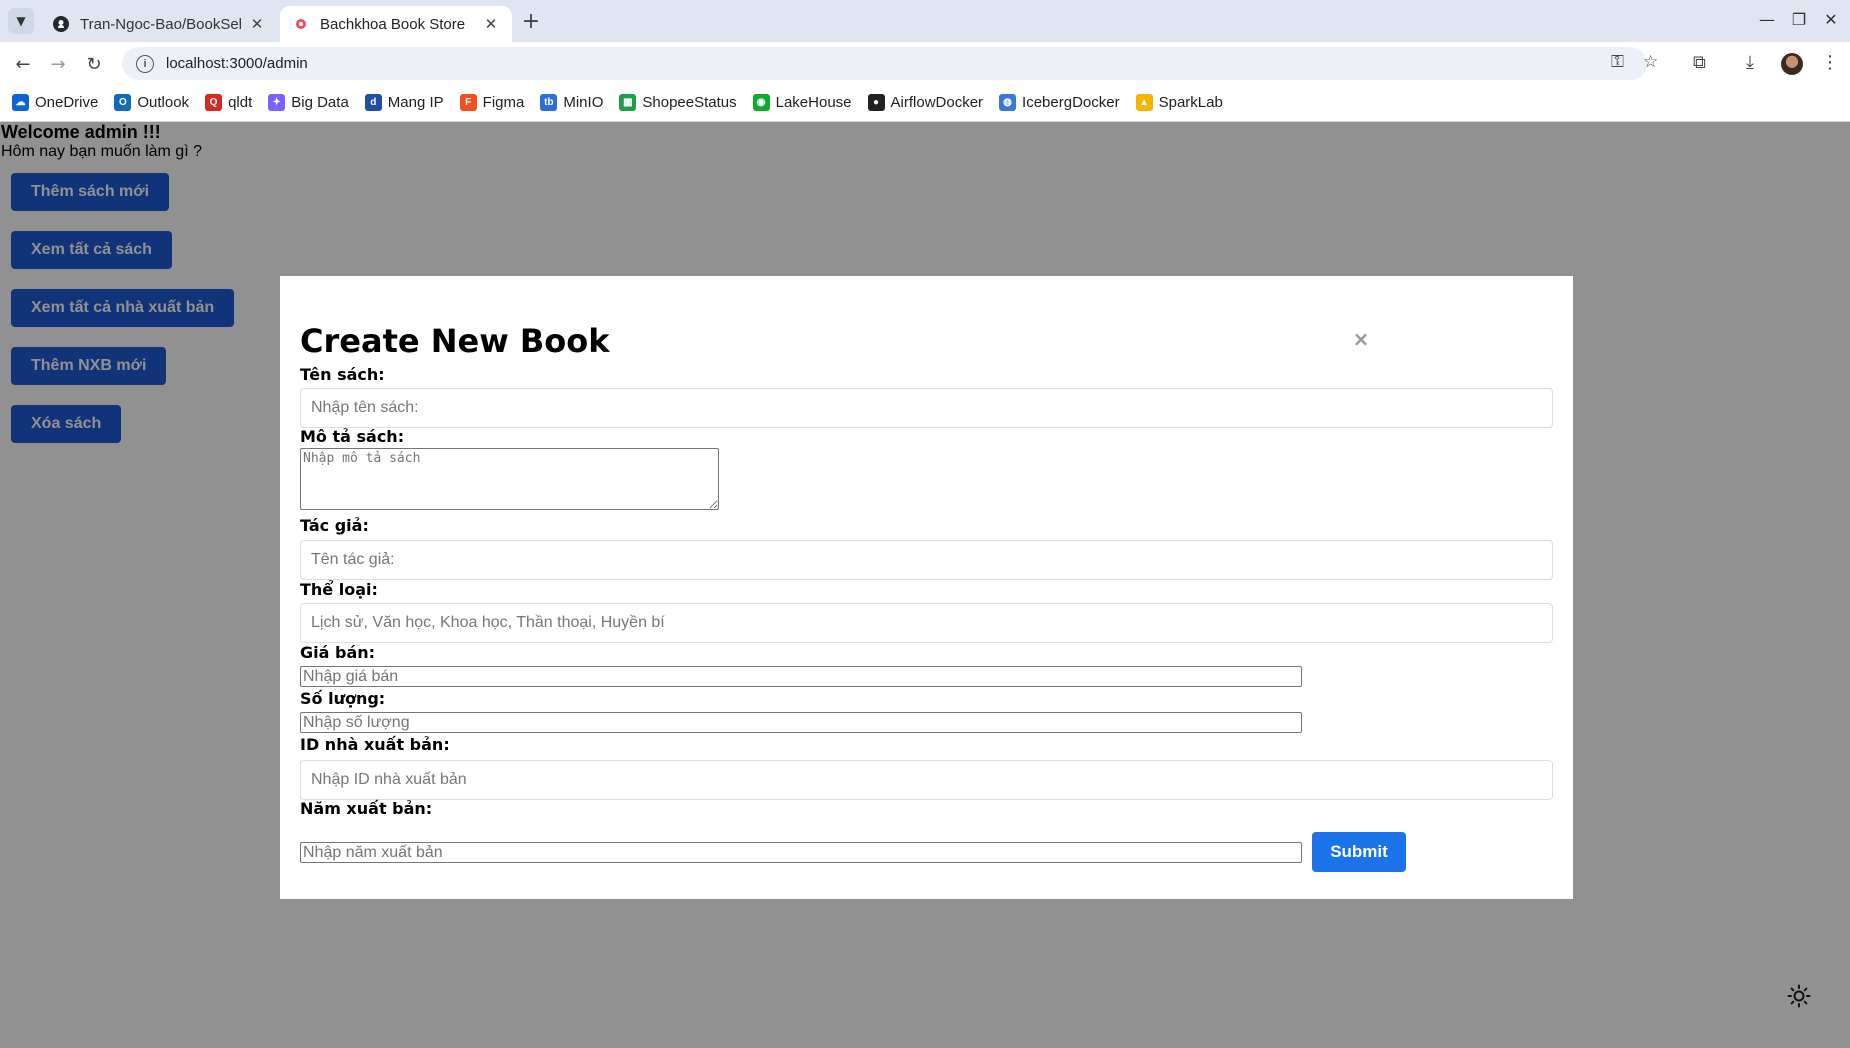 The image size is (1850, 1048). I want to click on bookmark-big-data: ✦ Big Data, so click(308, 102).